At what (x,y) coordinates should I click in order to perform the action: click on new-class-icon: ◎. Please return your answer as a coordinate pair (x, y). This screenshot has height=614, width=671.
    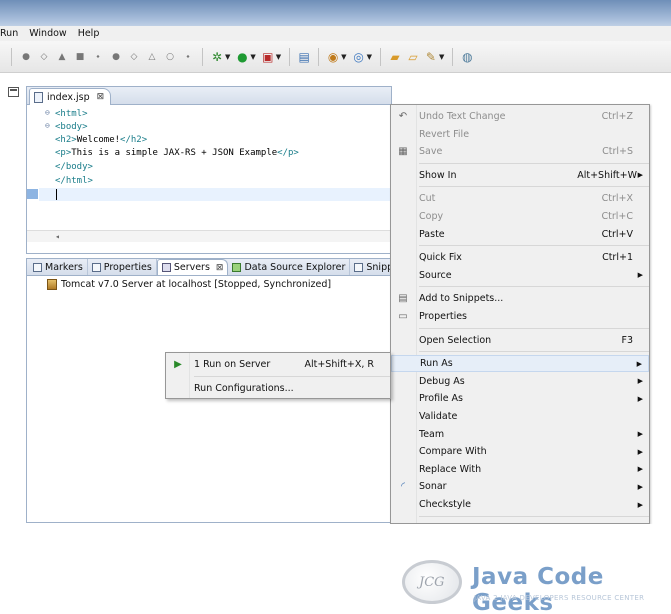
    Looking at the image, I should click on (359, 57).